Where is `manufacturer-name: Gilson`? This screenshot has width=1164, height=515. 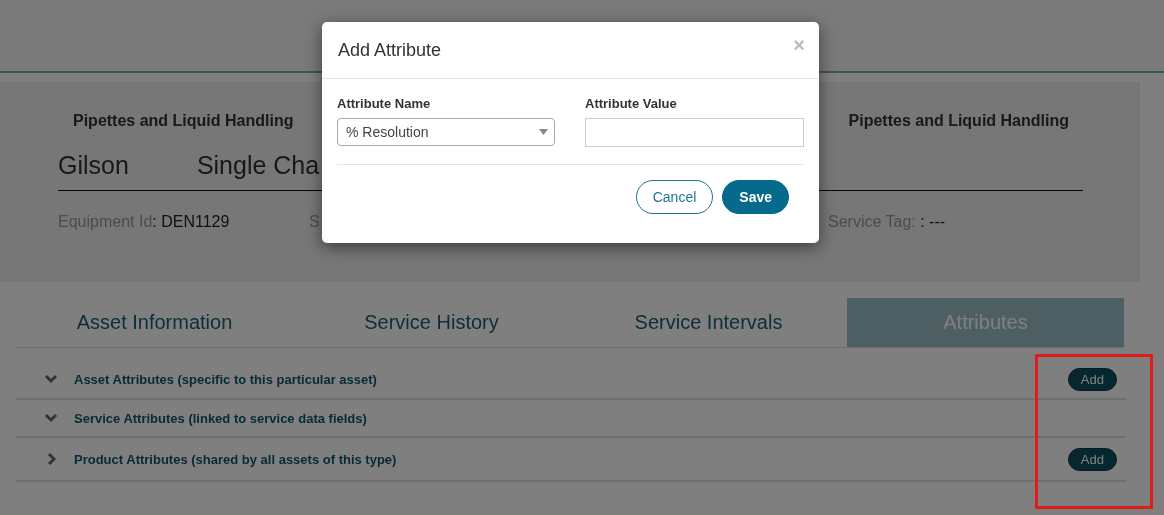 manufacturer-name: Gilson is located at coordinates (93, 165).